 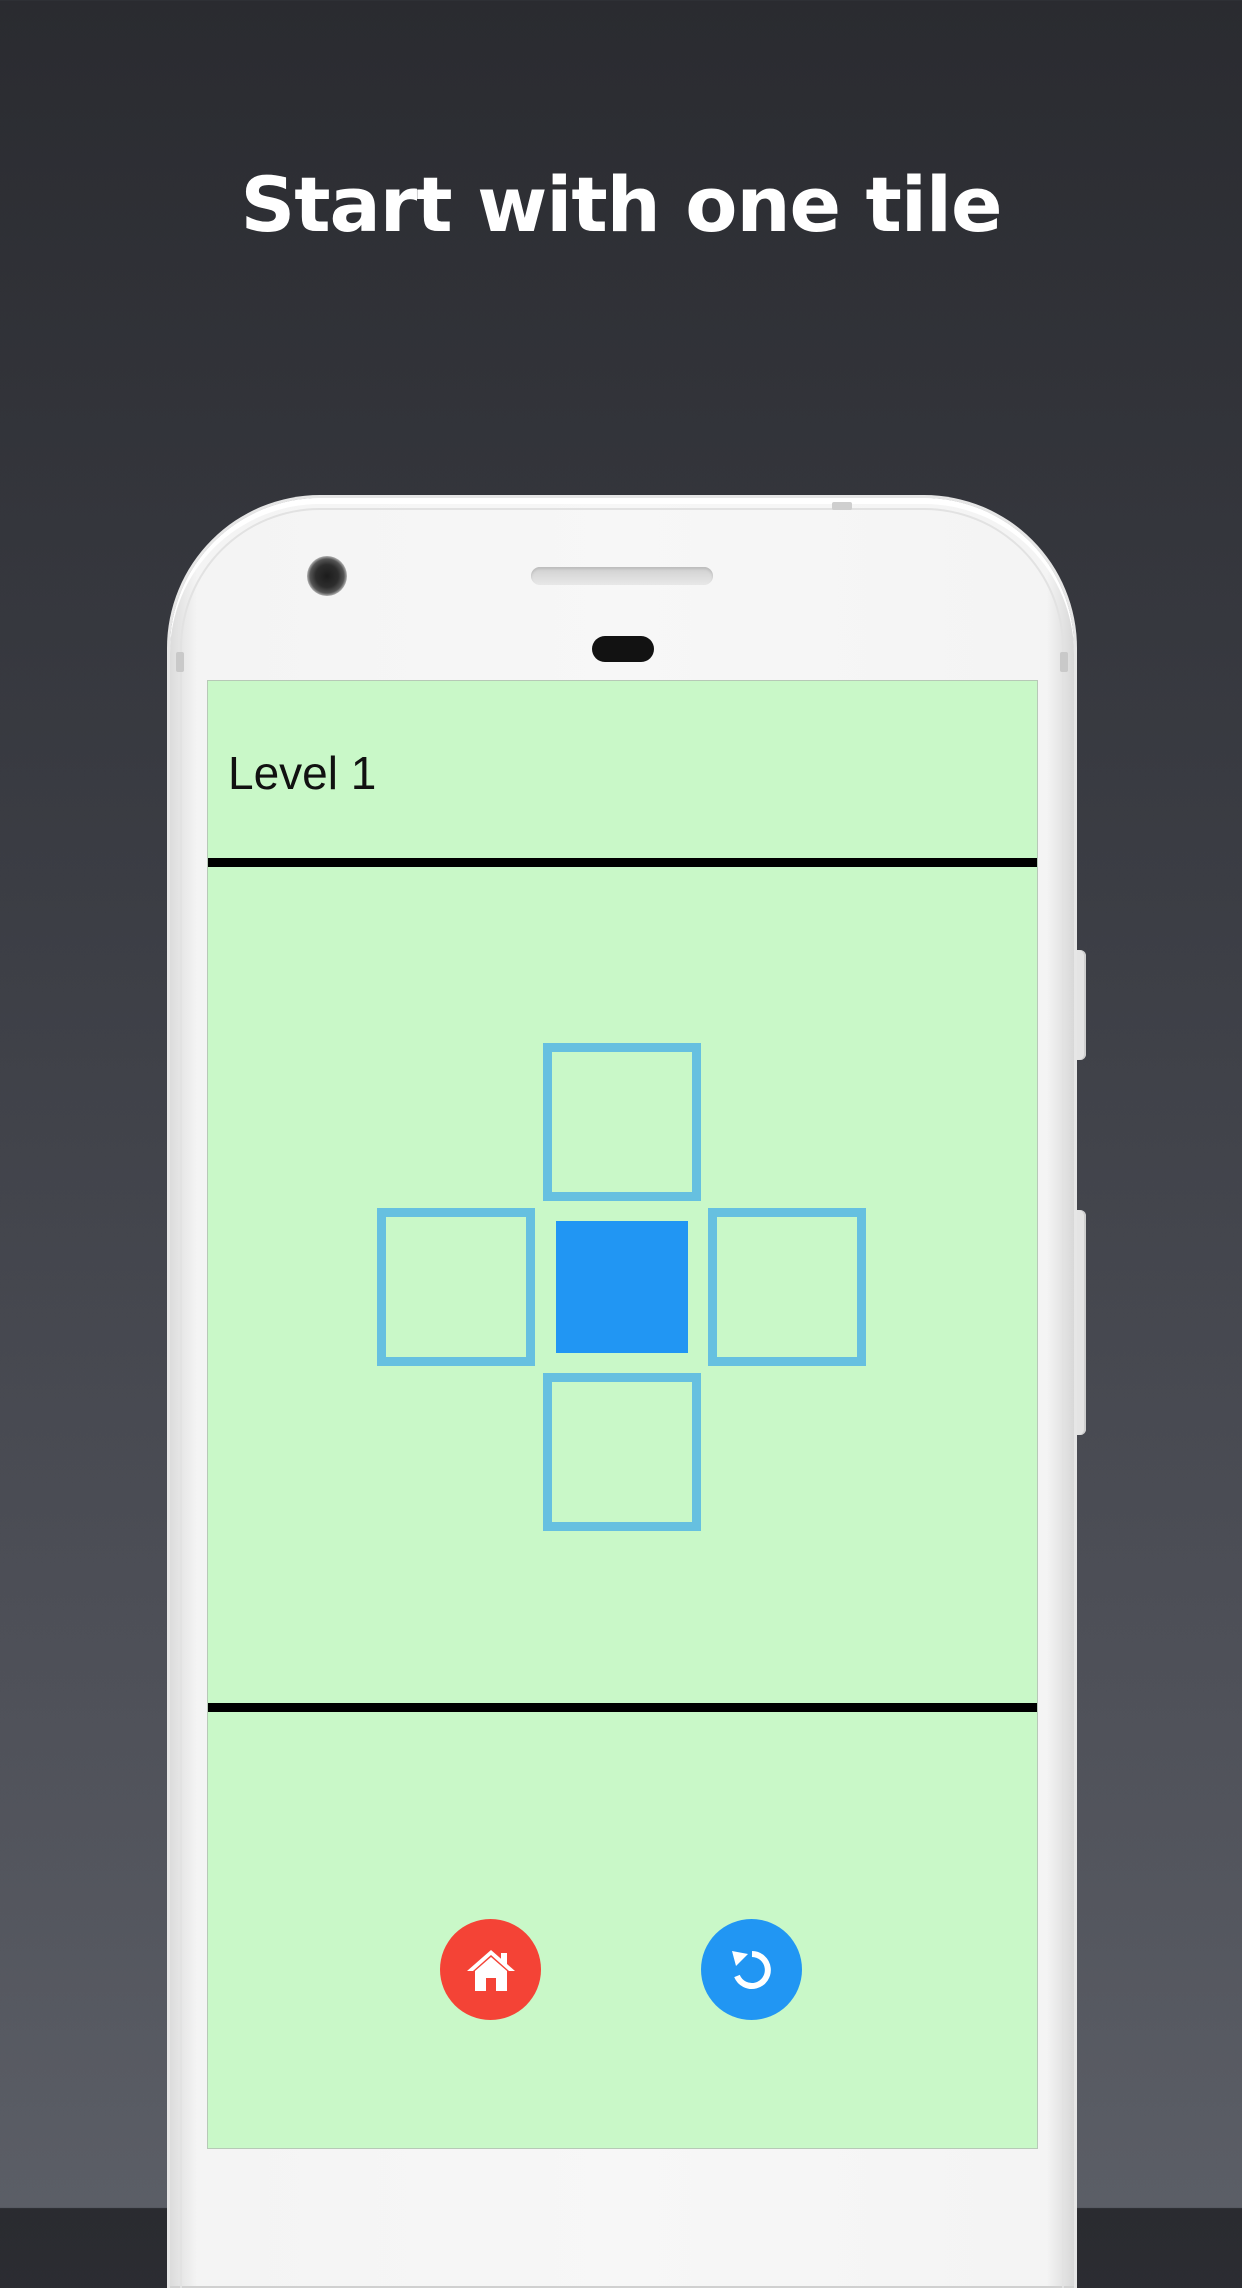 I want to click on restart-button, so click(x=751, y=1969).